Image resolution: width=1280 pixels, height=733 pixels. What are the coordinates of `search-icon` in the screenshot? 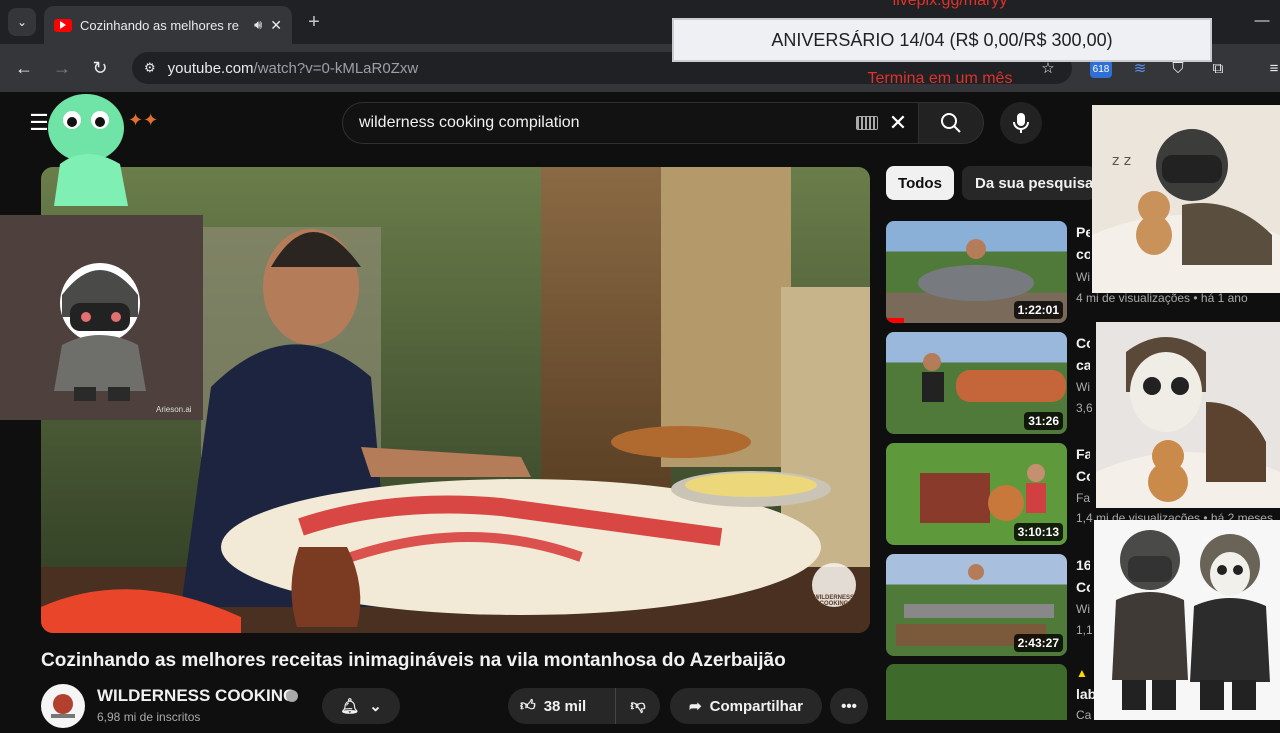 It's located at (951, 123).